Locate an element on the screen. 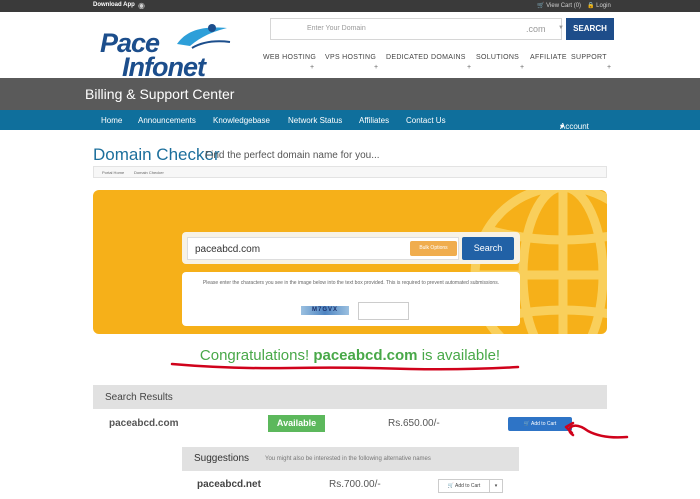 The image size is (700, 499). login-label: Login is located at coordinates (603, 6).